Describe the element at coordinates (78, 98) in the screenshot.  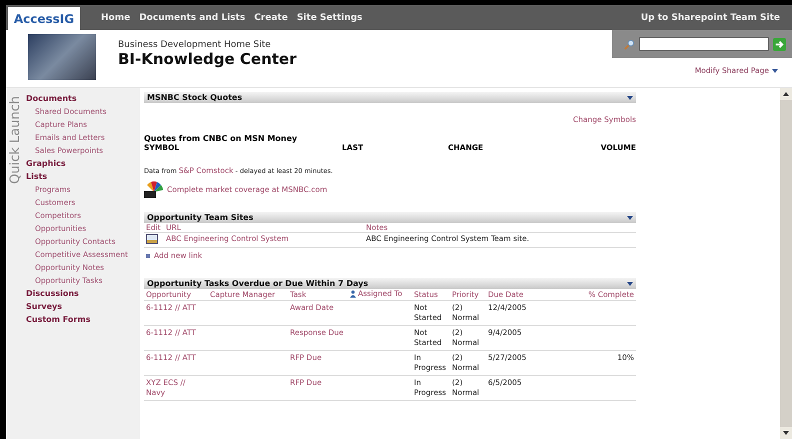
I see `sidebar-heading: Documents` at that location.